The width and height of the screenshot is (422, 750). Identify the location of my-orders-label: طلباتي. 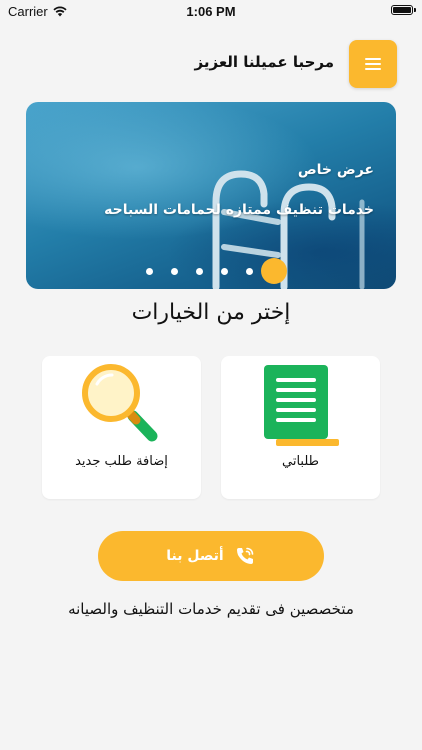
(300, 461).